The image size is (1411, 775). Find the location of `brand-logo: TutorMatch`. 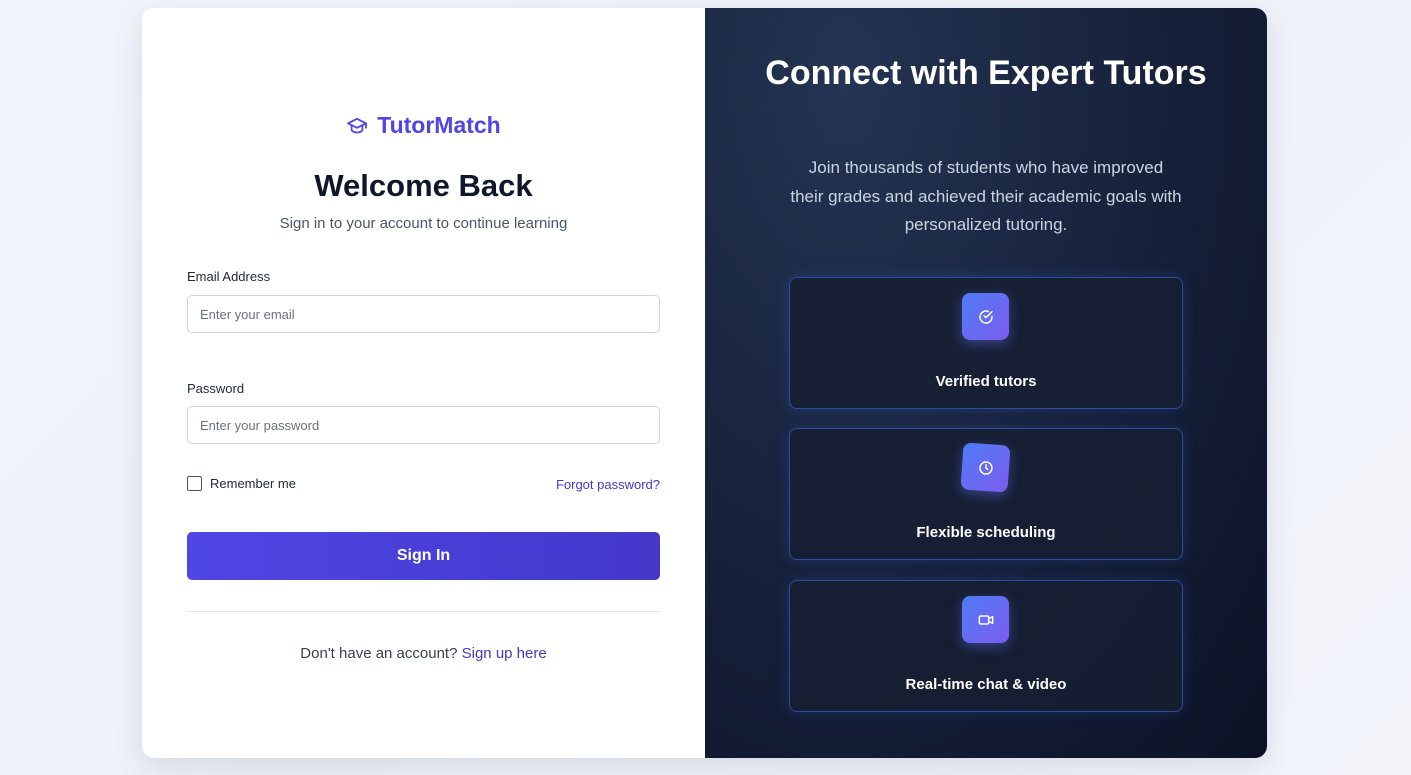

brand-logo: TutorMatch is located at coordinates (423, 125).